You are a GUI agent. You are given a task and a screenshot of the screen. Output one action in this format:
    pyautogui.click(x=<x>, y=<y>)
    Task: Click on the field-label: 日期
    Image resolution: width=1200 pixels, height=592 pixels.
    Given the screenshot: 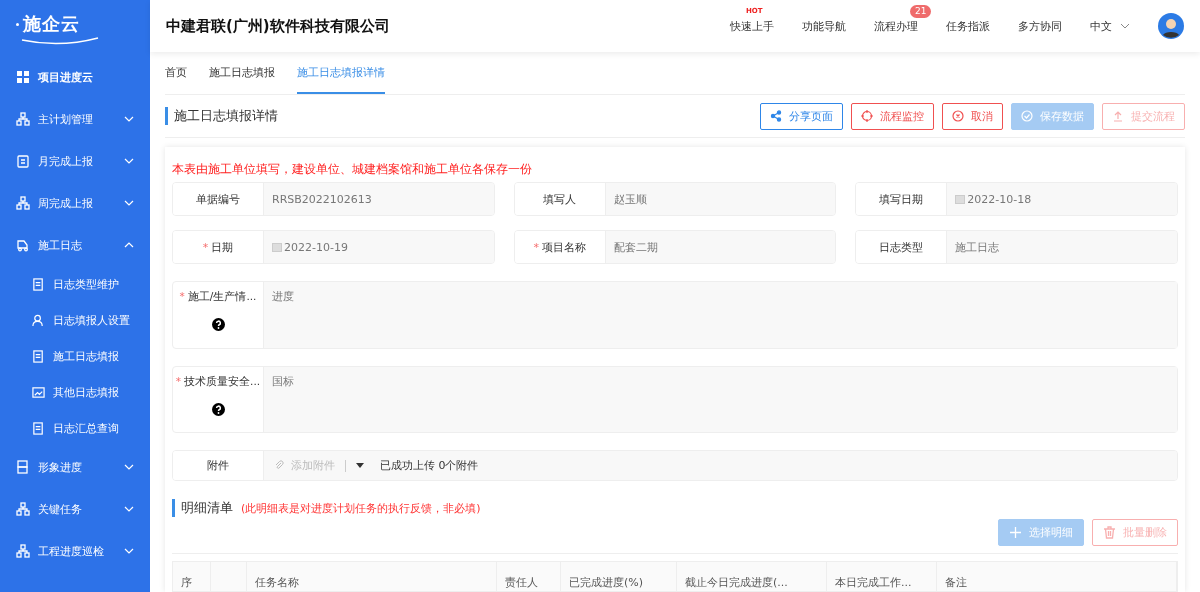 What is the action you would take?
    pyautogui.click(x=222, y=247)
    